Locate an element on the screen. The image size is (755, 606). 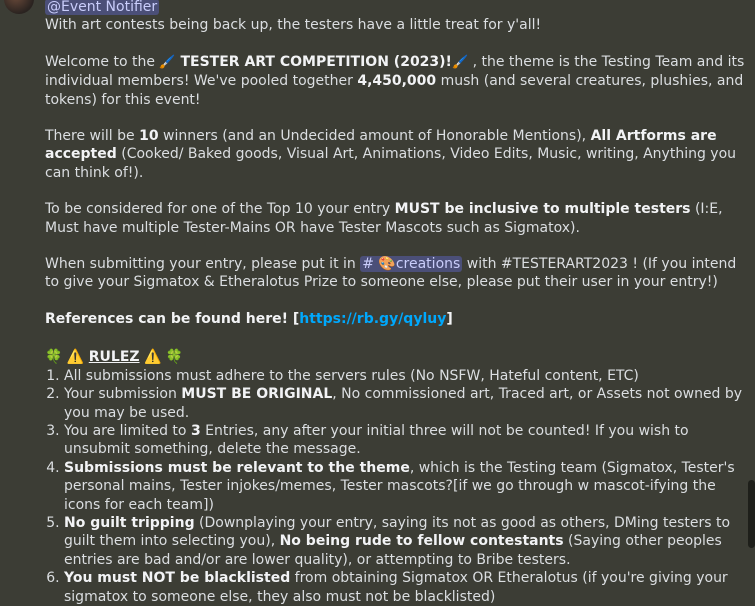
mention-line: @Event Notifier is located at coordinates (398, 8).